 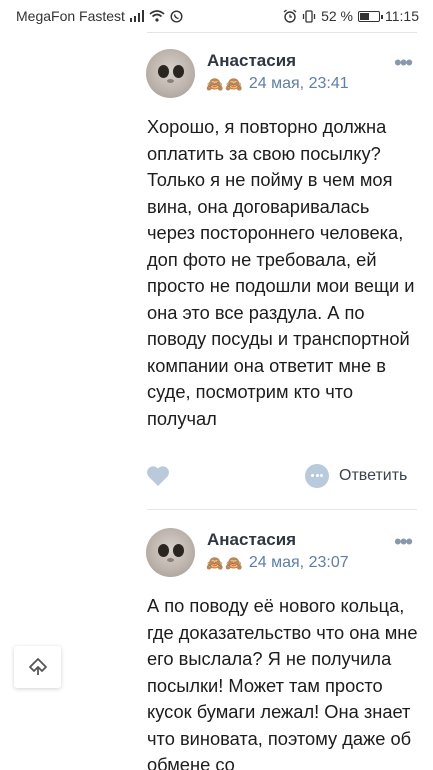 I want to click on comment-date: 24 мая, 23:41, so click(x=299, y=84).